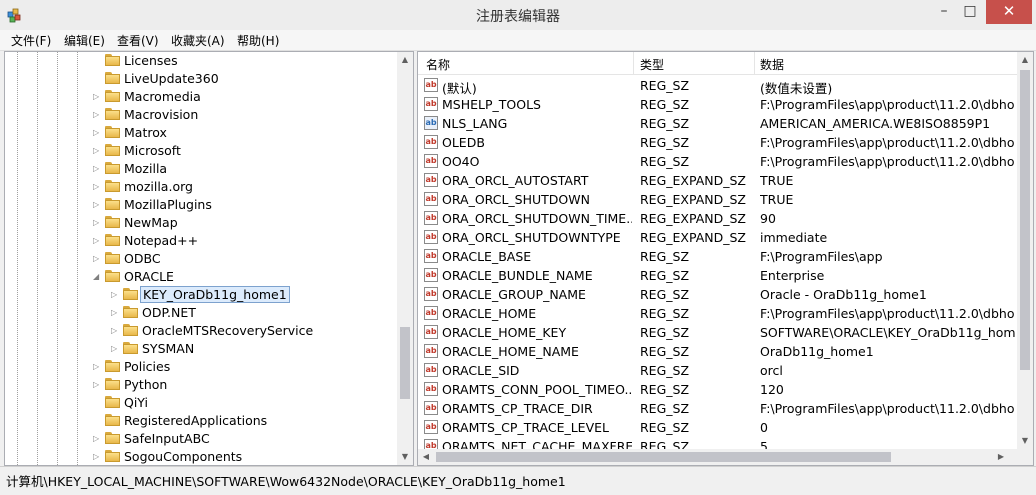 This screenshot has height=495, width=1036. Describe the element at coordinates (717, 63) in the screenshot. I see `list-header: 名称 类型 数据` at that location.